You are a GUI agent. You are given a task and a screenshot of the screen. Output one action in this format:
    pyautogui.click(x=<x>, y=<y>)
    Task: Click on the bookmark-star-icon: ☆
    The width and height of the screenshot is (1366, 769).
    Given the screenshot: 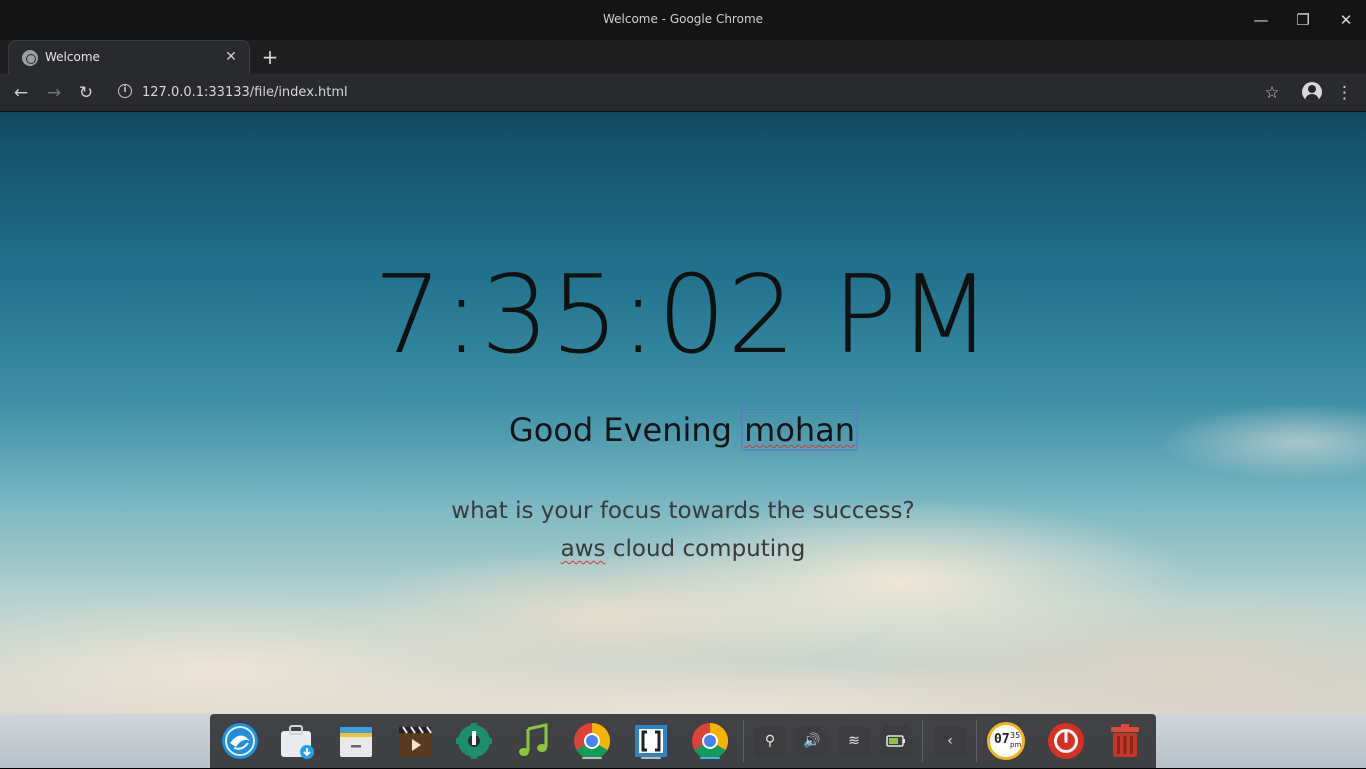 What is the action you would take?
    pyautogui.click(x=1272, y=93)
    